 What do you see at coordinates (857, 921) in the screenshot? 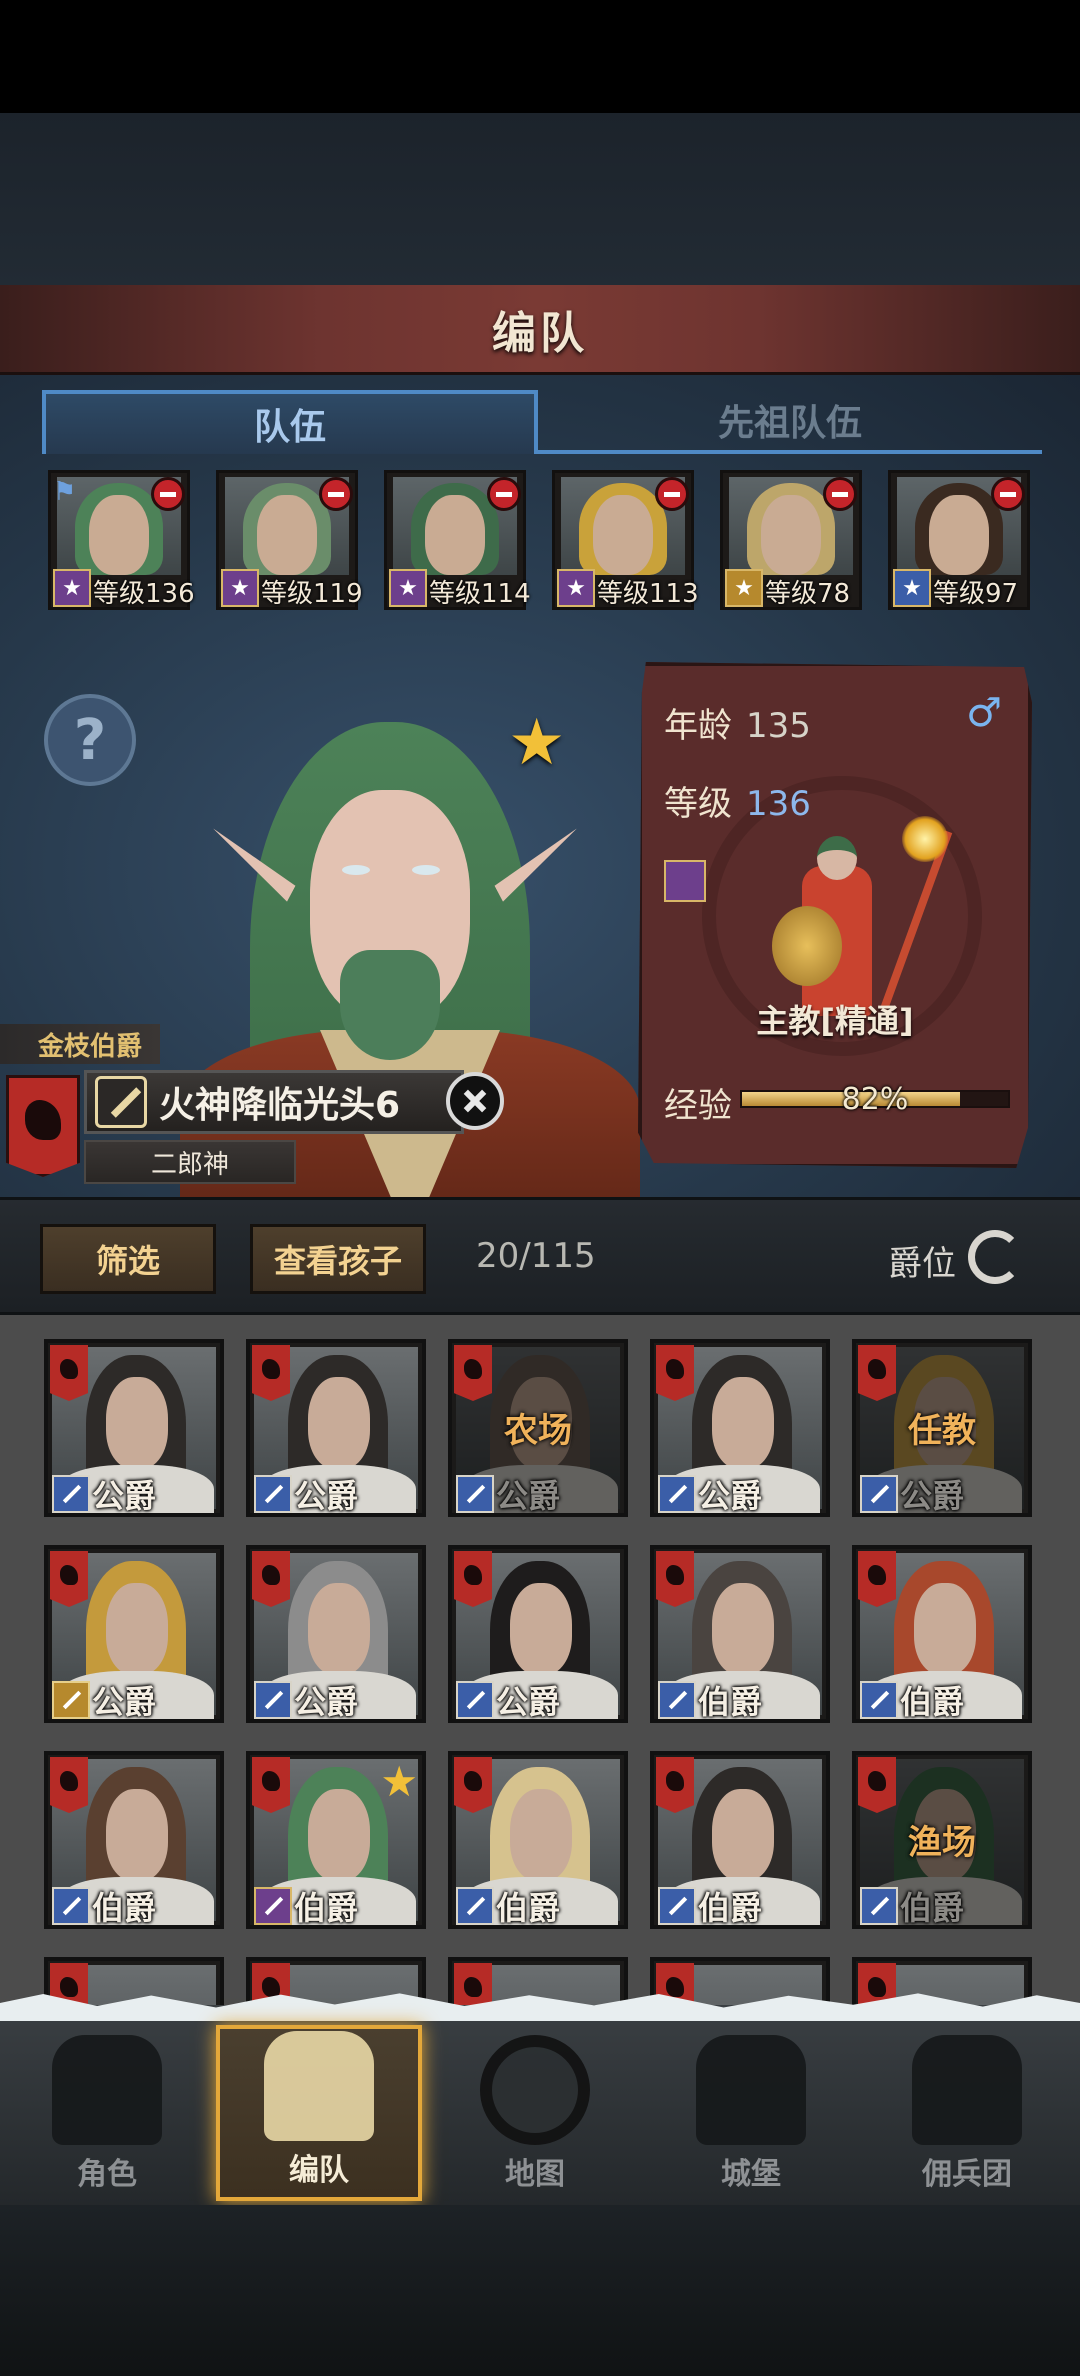
I see `bishop-figure` at bounding box center [857, 921].